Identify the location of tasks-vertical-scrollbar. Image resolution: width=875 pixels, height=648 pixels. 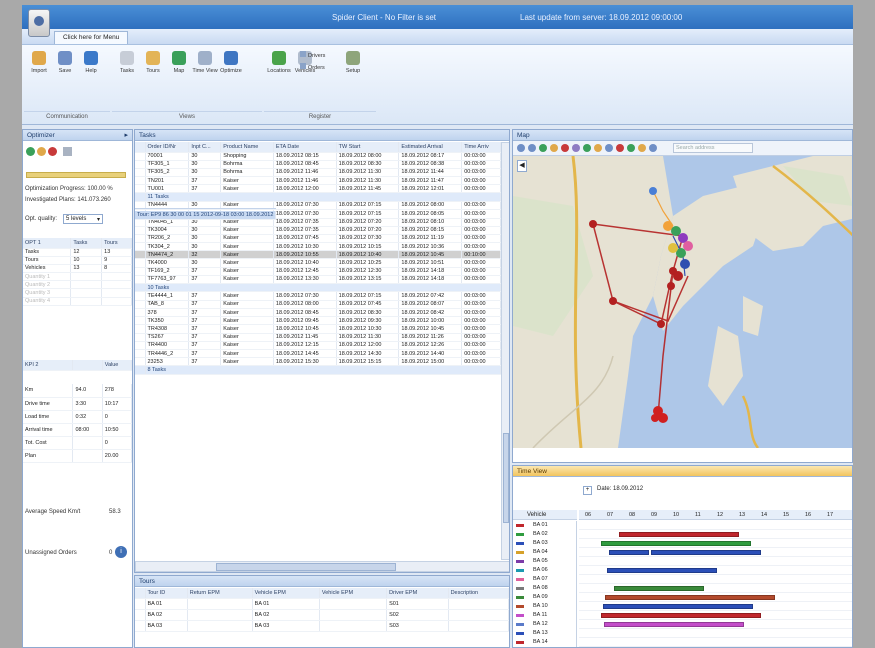
(505, 351).